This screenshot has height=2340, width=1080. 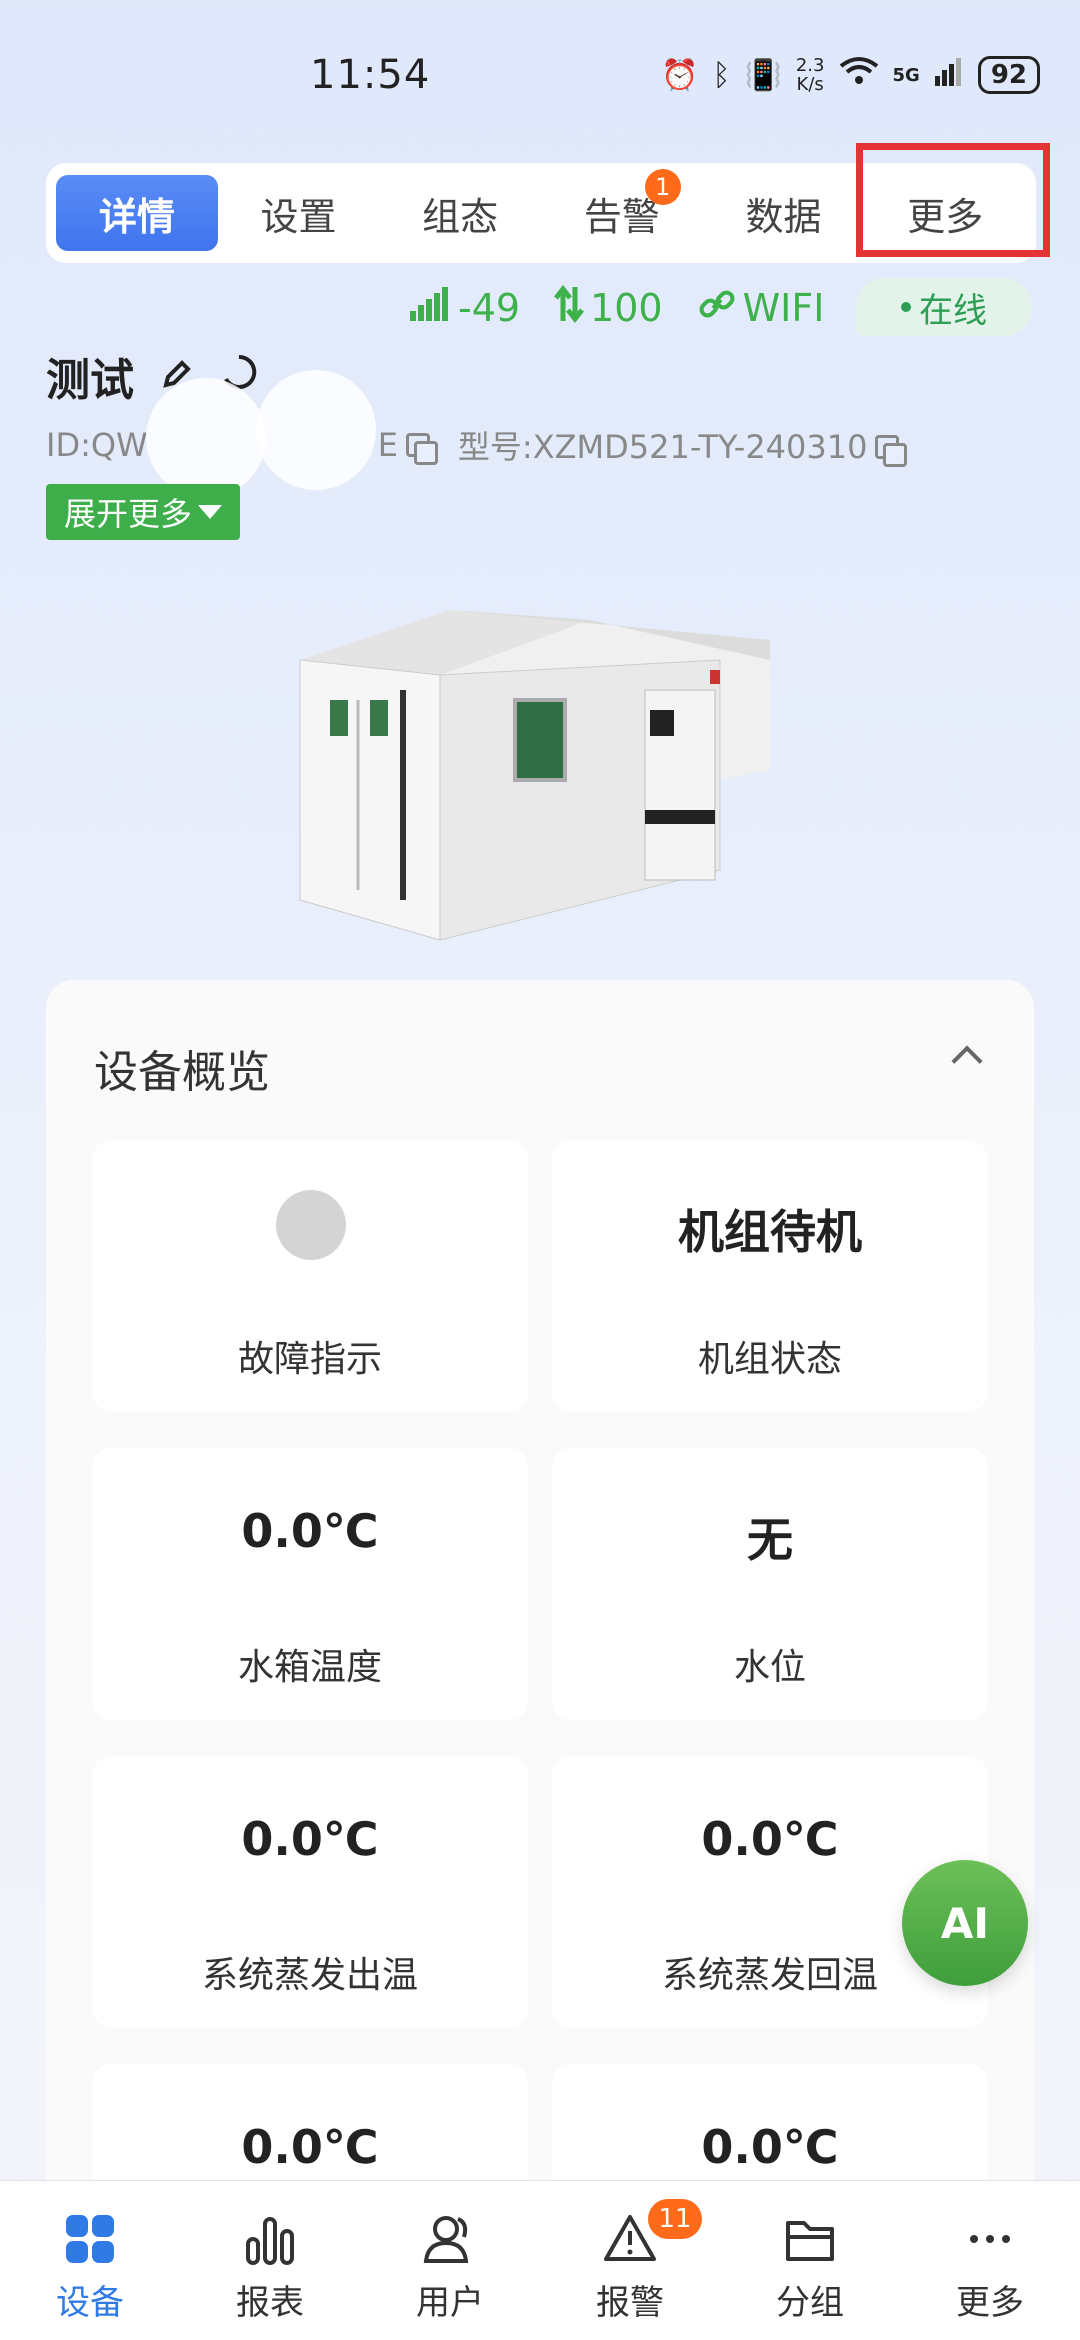 I want to click on online-label: 在线, so click(x=953, y=310).